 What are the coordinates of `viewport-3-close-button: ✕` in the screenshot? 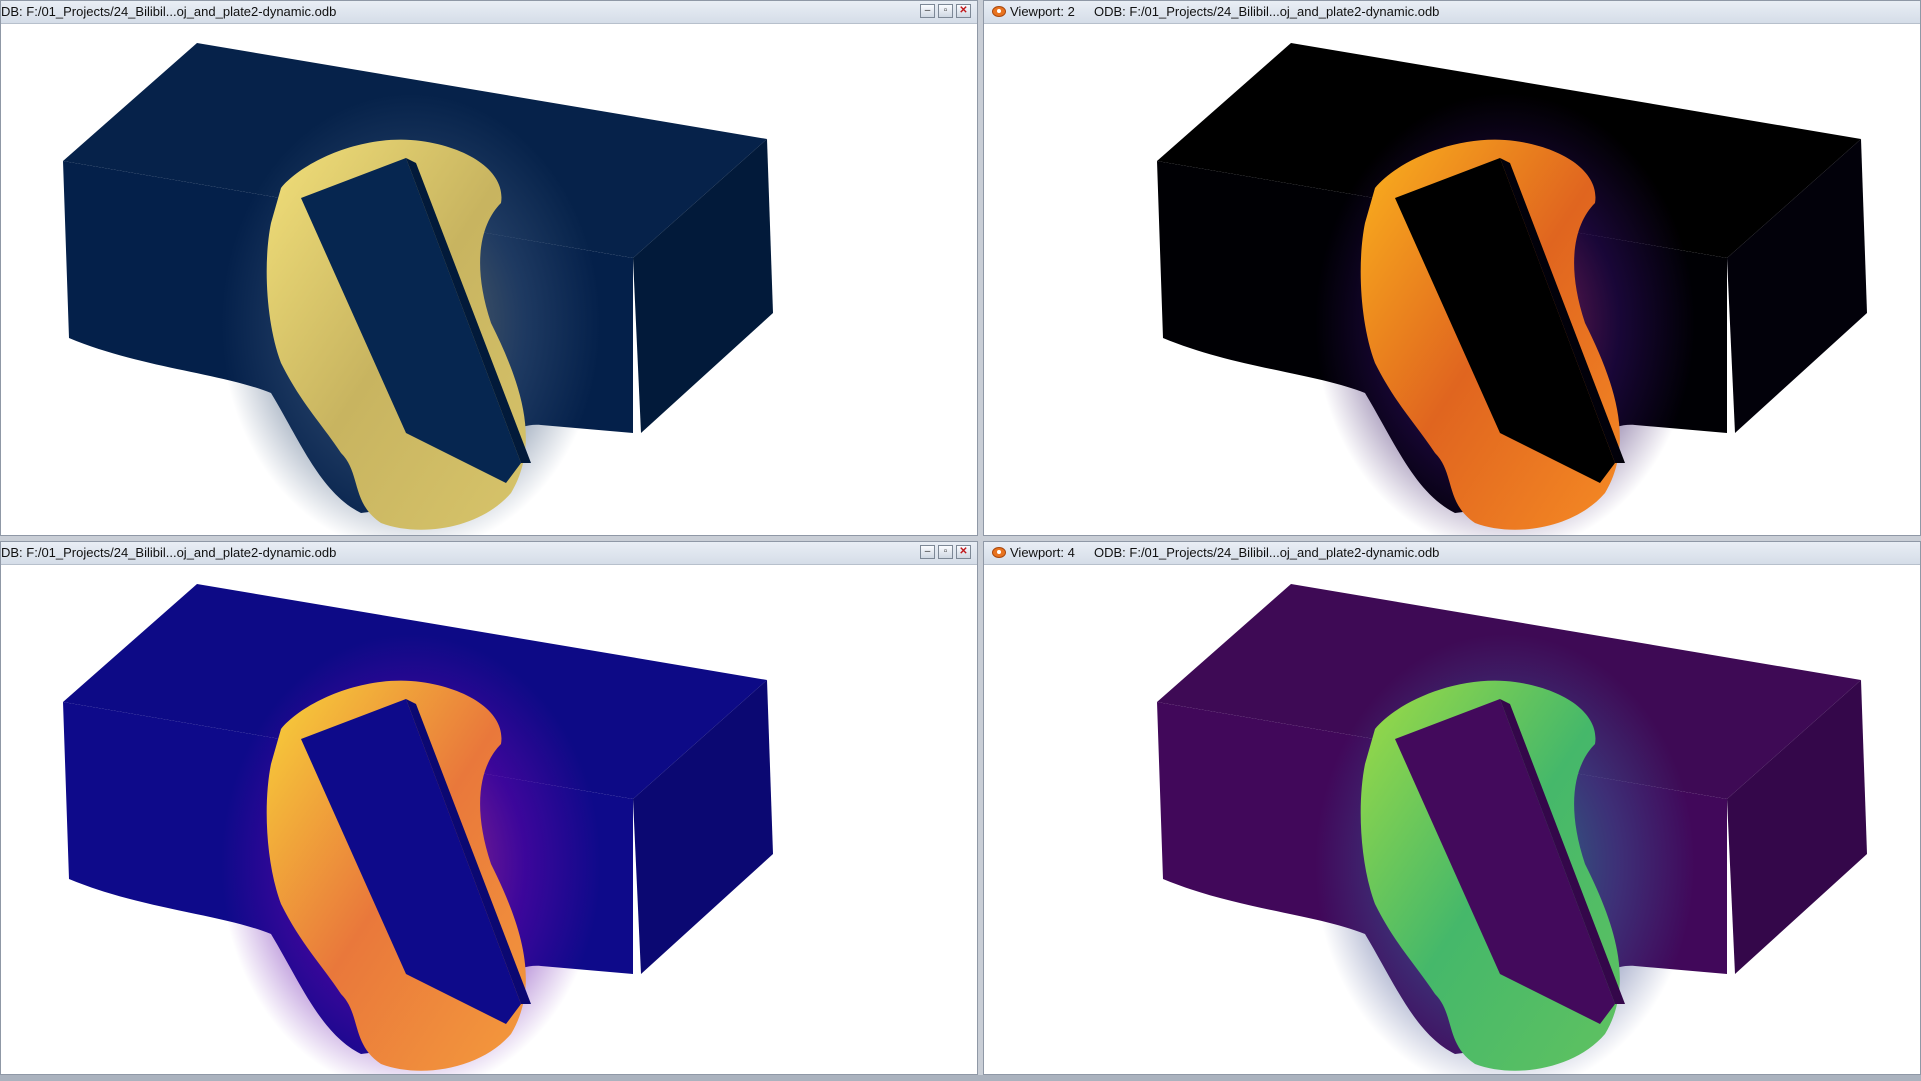 It's located at (963, 552).